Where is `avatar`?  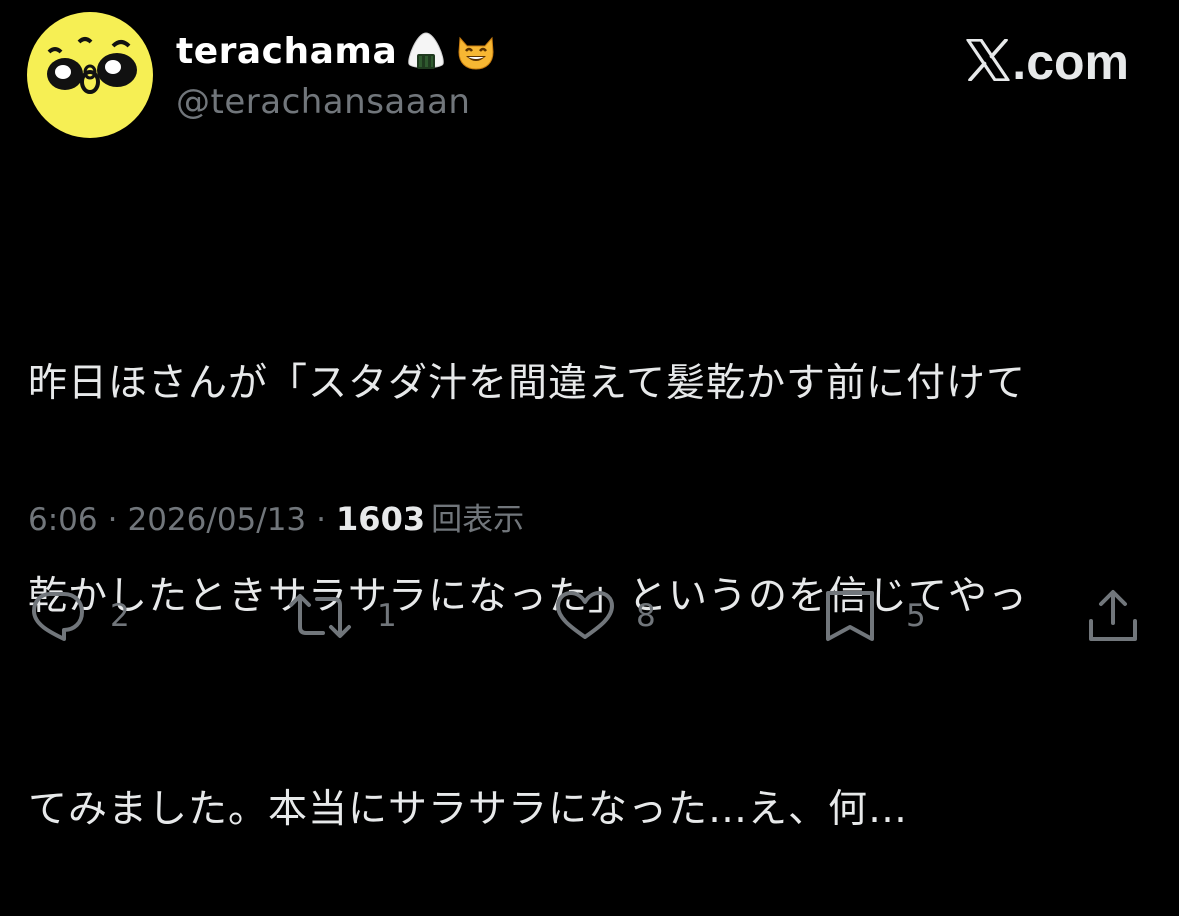 avatar is located at coordinates (90, 75).